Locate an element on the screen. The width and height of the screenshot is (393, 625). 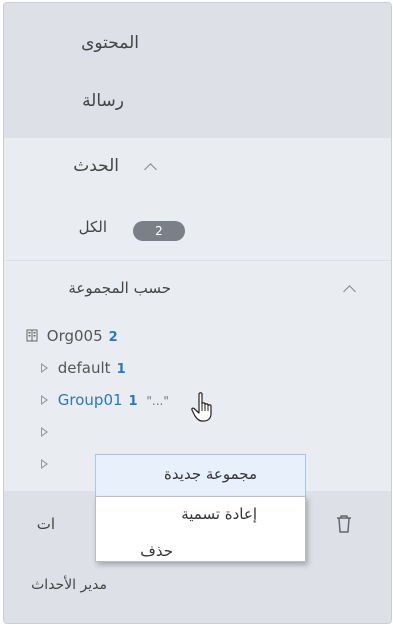
context-menu-item-rename: إعادة تسمية is located at coordinates (200, 513).